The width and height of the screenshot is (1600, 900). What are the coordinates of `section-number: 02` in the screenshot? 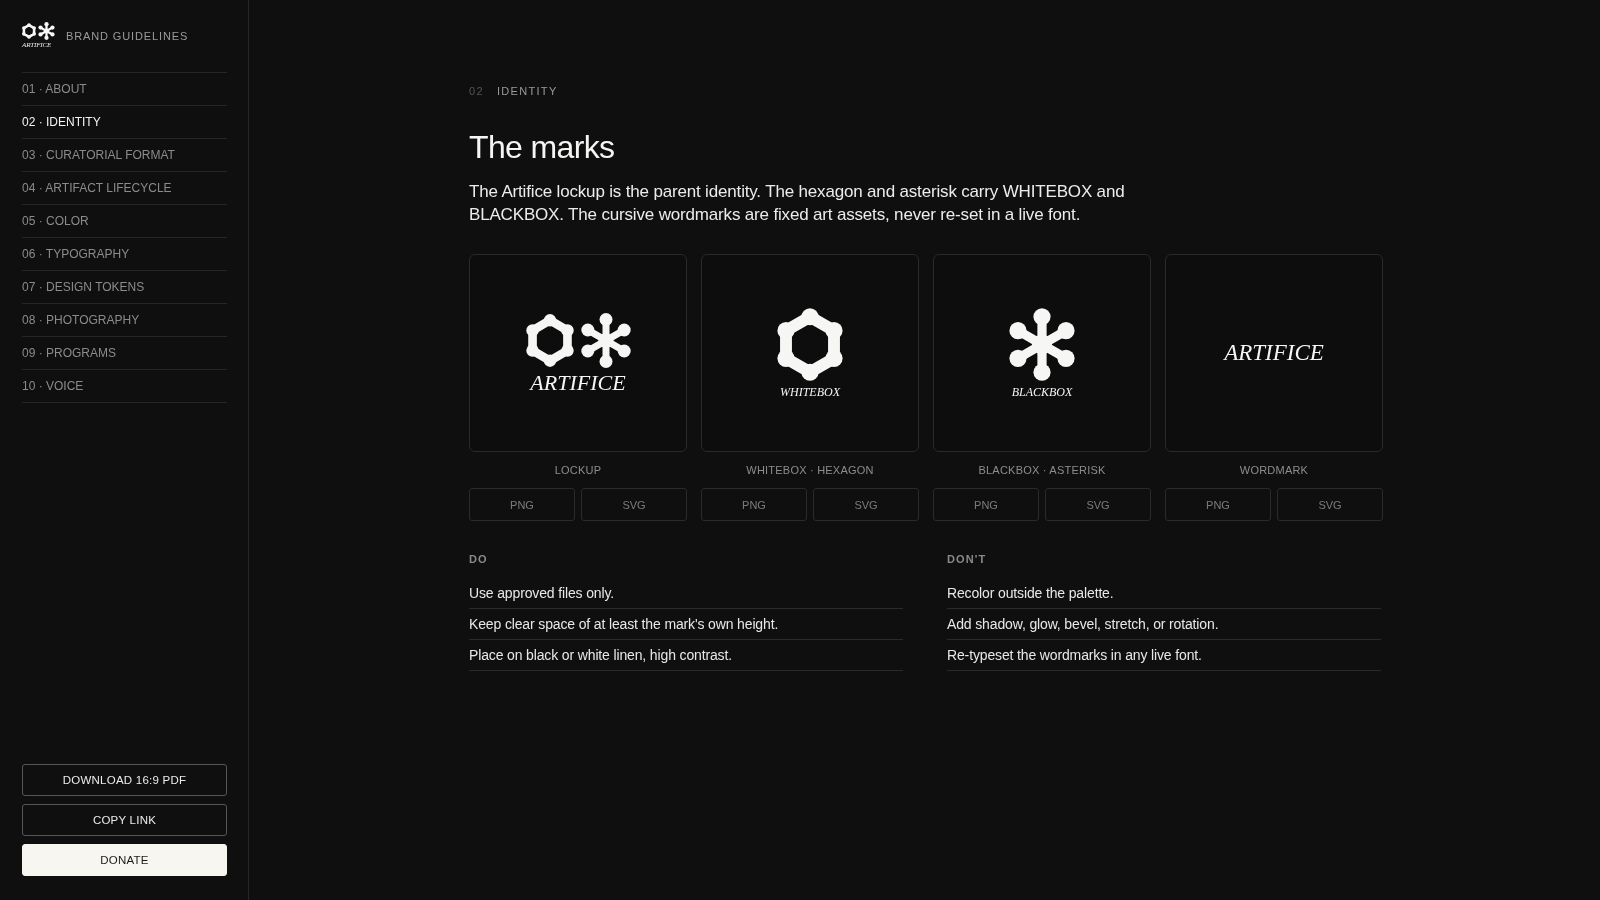 It's located at (476, 91).